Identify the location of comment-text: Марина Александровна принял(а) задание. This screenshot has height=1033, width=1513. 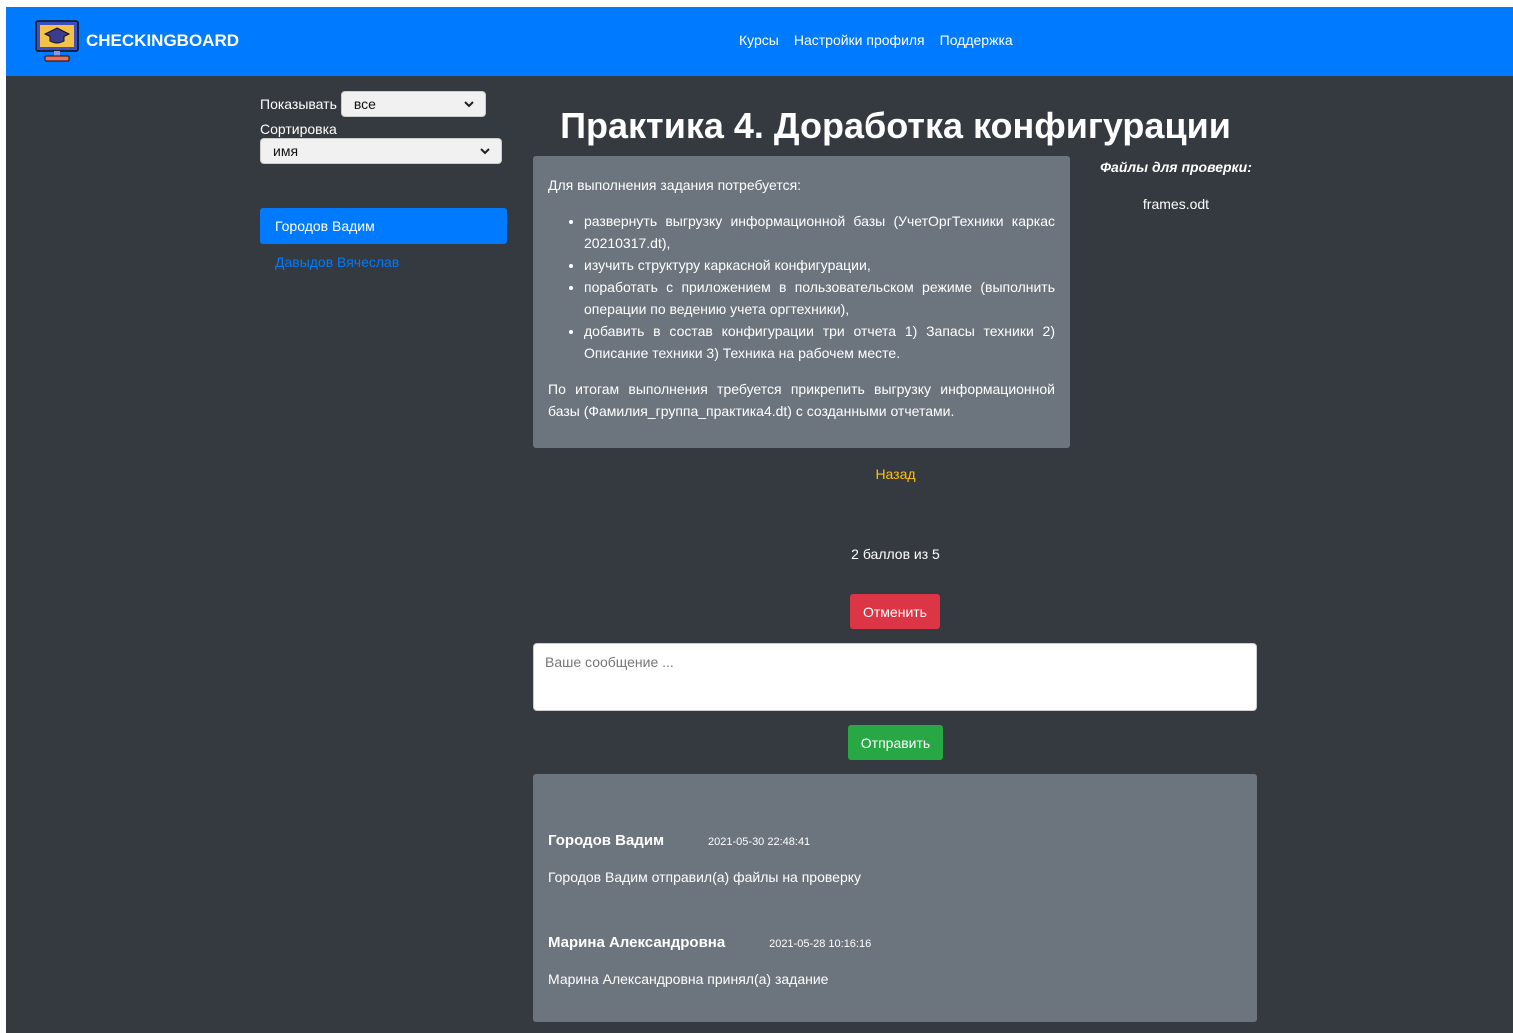
(688, 979).